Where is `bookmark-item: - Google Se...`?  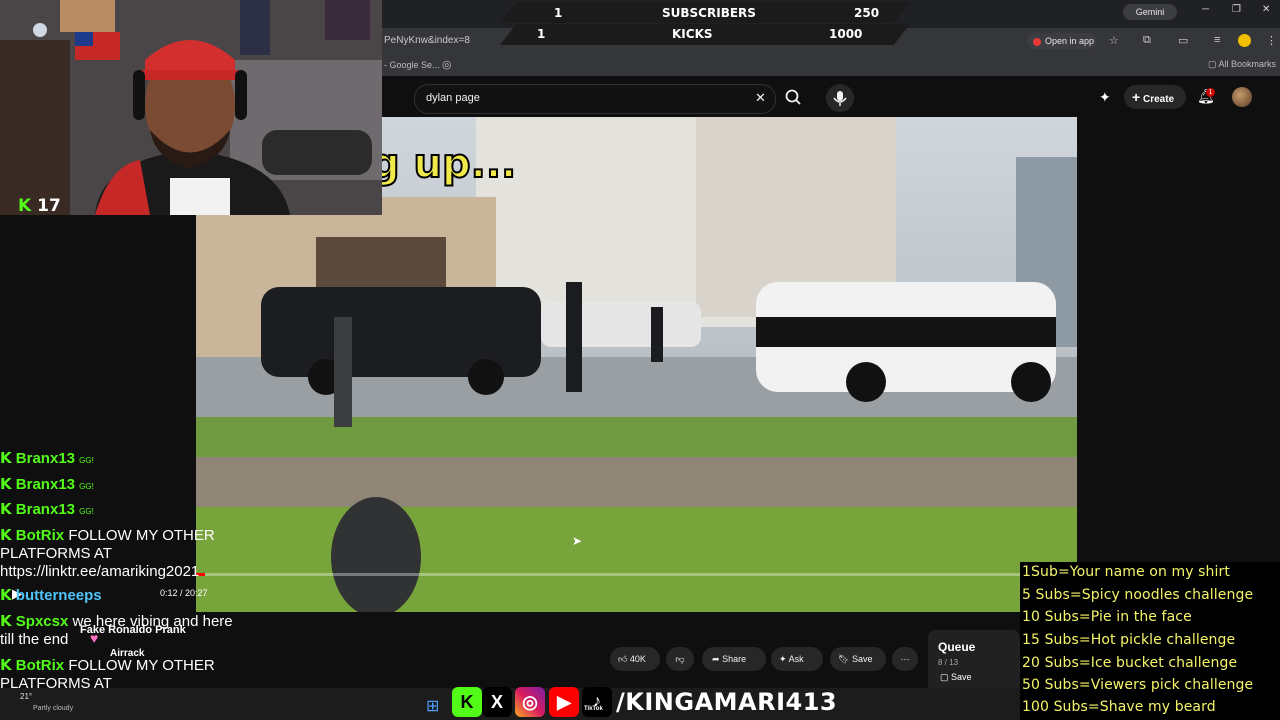 bookmark-item: - Google Se... is located at coordinates (412, 65).